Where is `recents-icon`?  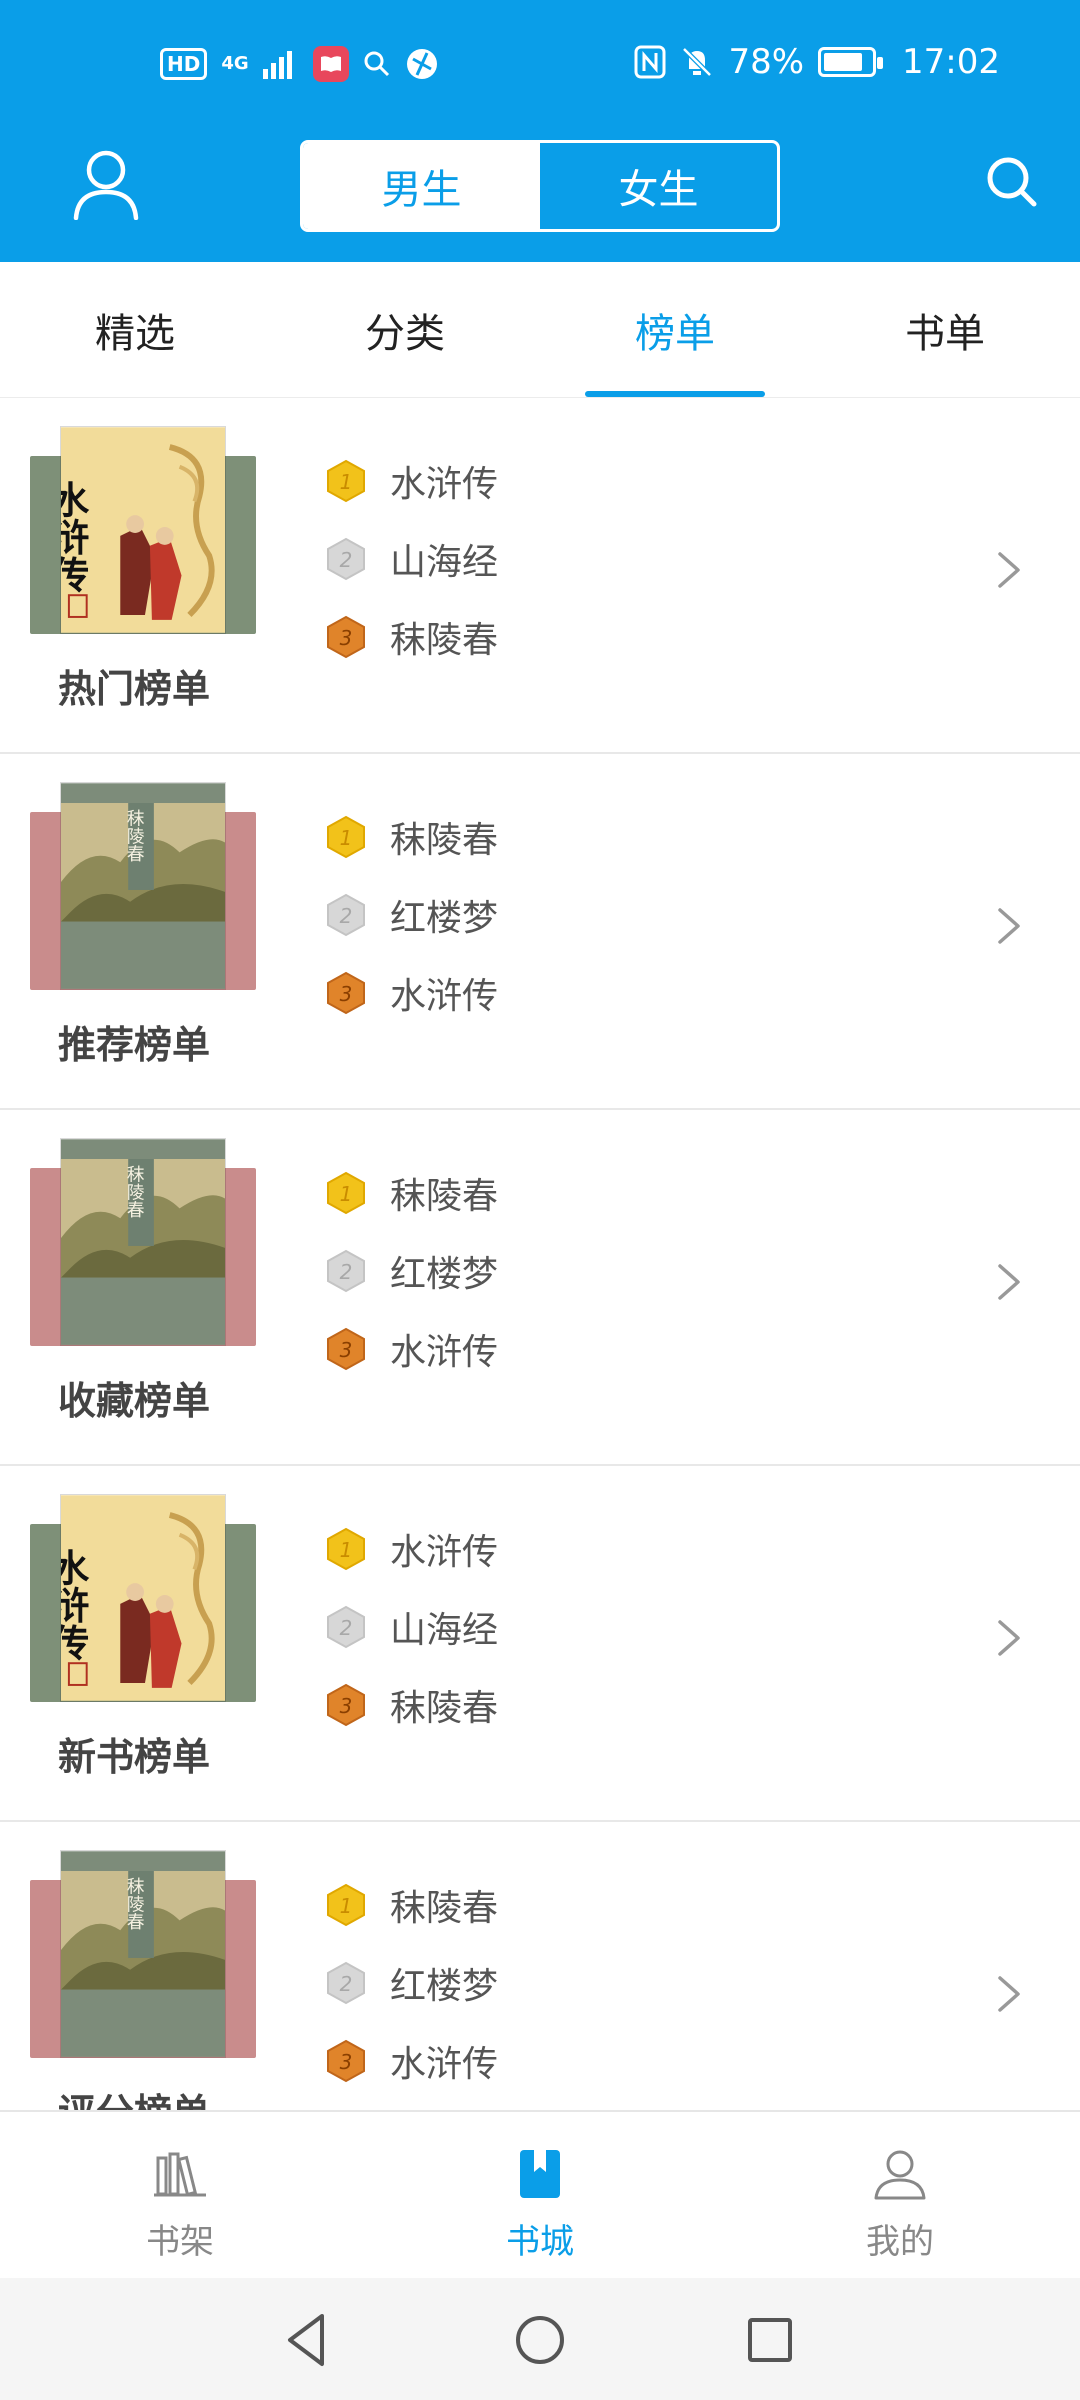
recents-icon is located at coordinates (770, 2340).